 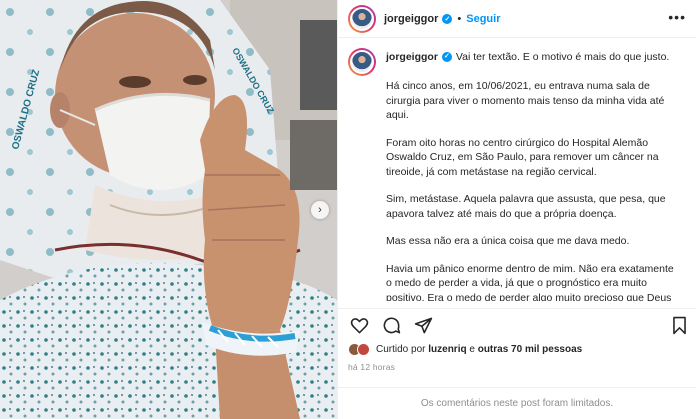 I want to click on chevron-right-icon: ›, so click(x=320, y=210).